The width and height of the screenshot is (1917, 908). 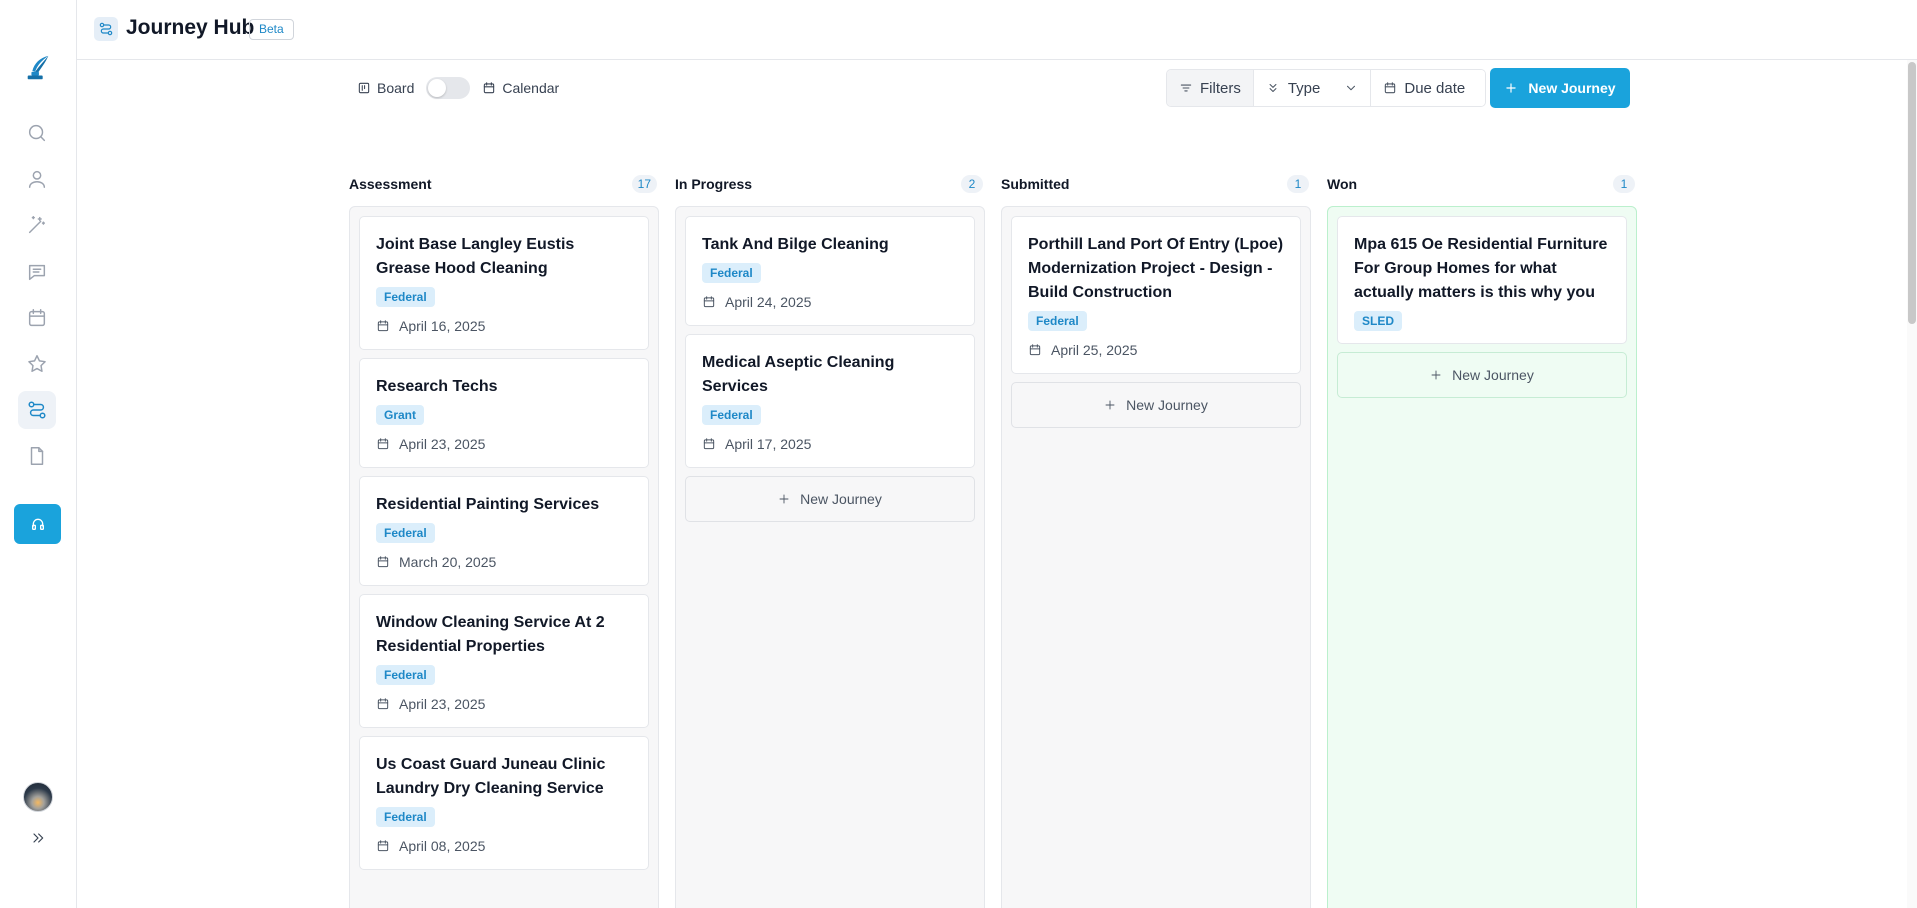 What do you see at coordinates (37, 524) in the screenshot?
I see `support-button` at bounding box center [37, 524].